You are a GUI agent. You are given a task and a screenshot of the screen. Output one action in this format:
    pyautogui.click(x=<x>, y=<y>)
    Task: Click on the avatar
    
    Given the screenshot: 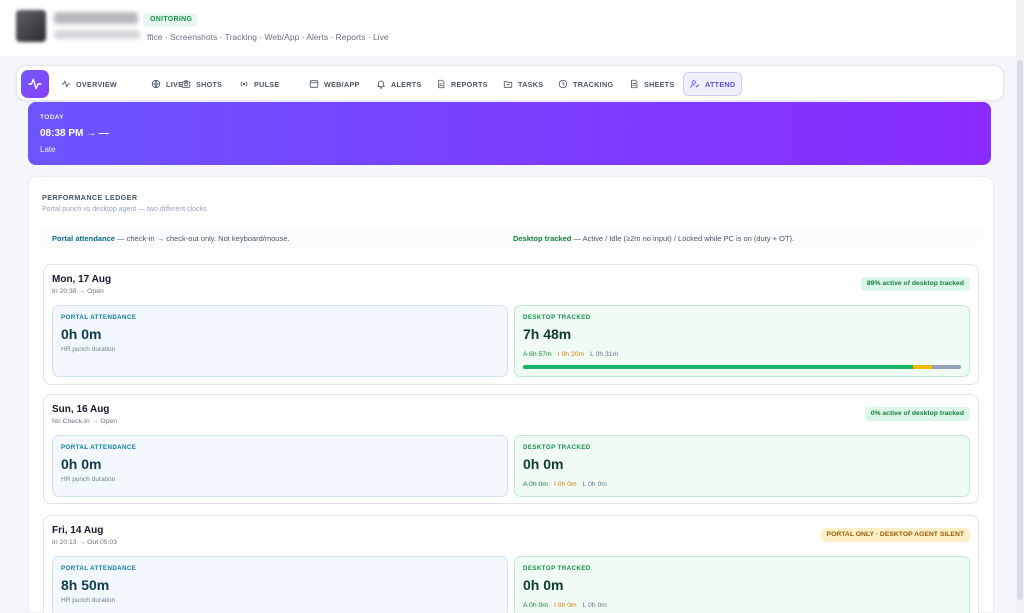 What is the action you would take?
    pyautogui.click(x=31, y=26)
    